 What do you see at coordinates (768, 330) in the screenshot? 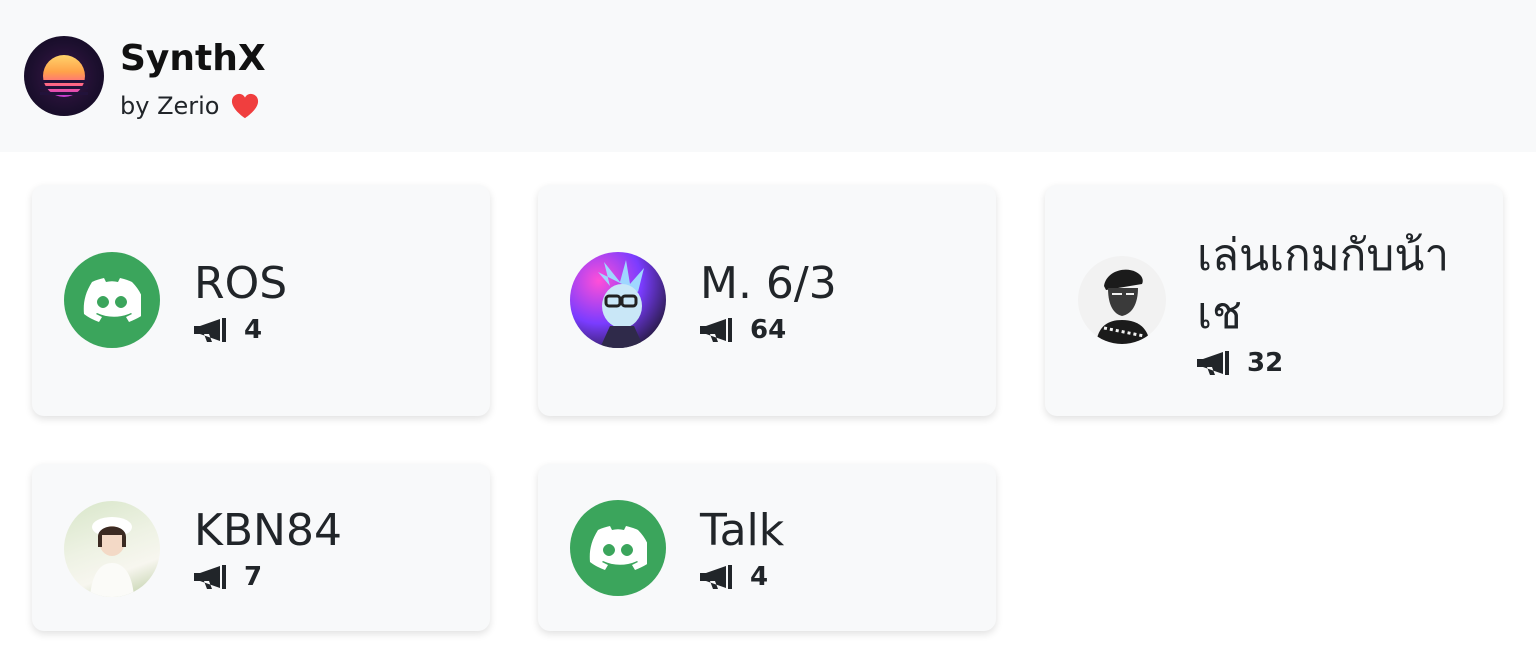
I see `member-count-value: 64` at bounding box center [768, 330].